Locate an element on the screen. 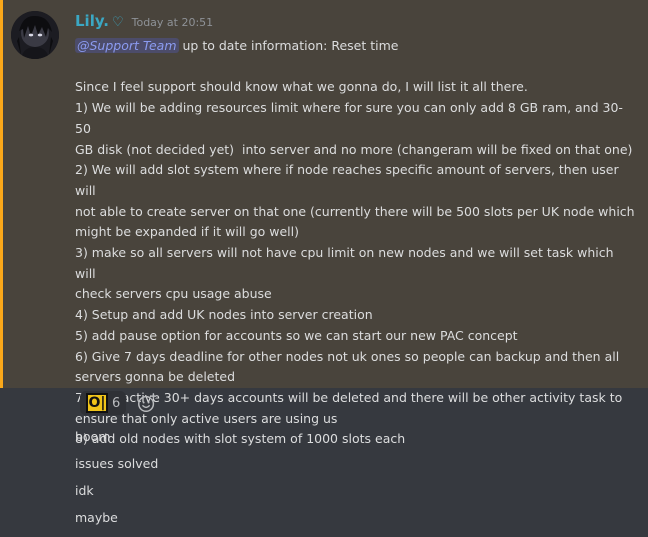  followup-message: idk is located at coordinates (84, 490).